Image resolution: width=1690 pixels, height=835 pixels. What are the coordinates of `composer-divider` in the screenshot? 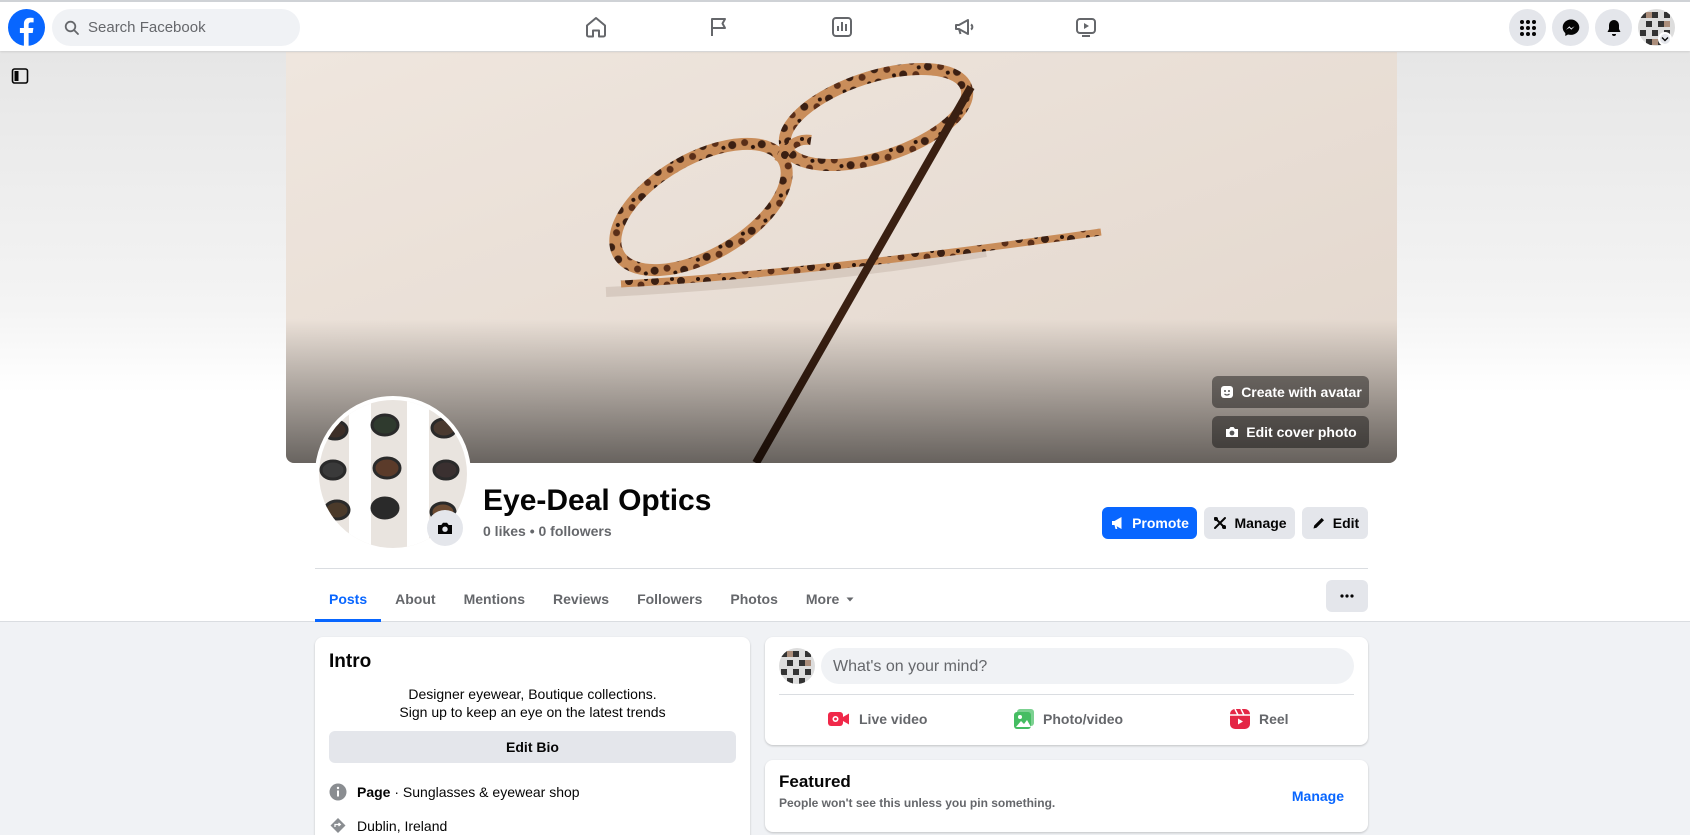 It's located at (1066, 694).